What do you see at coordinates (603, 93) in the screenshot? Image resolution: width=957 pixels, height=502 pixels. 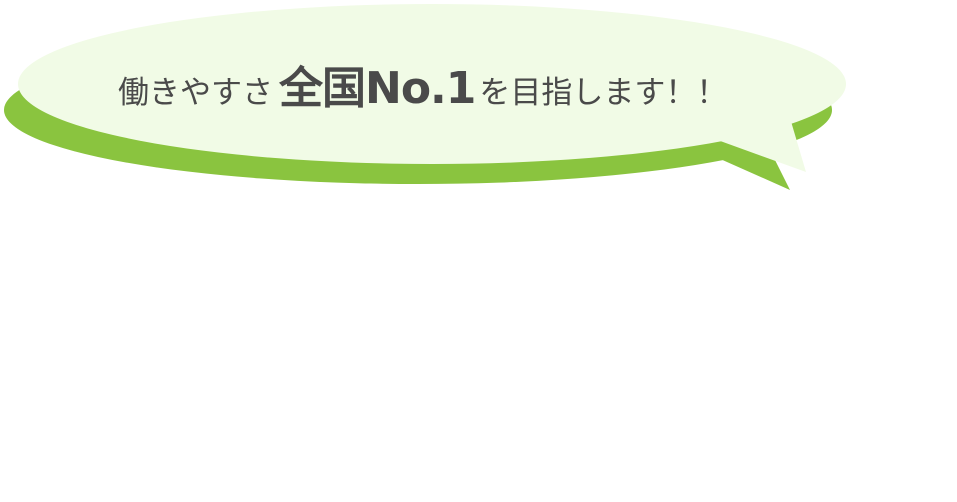 I see `headline-tail: を目指します！！` at bounding box center [603, 93].